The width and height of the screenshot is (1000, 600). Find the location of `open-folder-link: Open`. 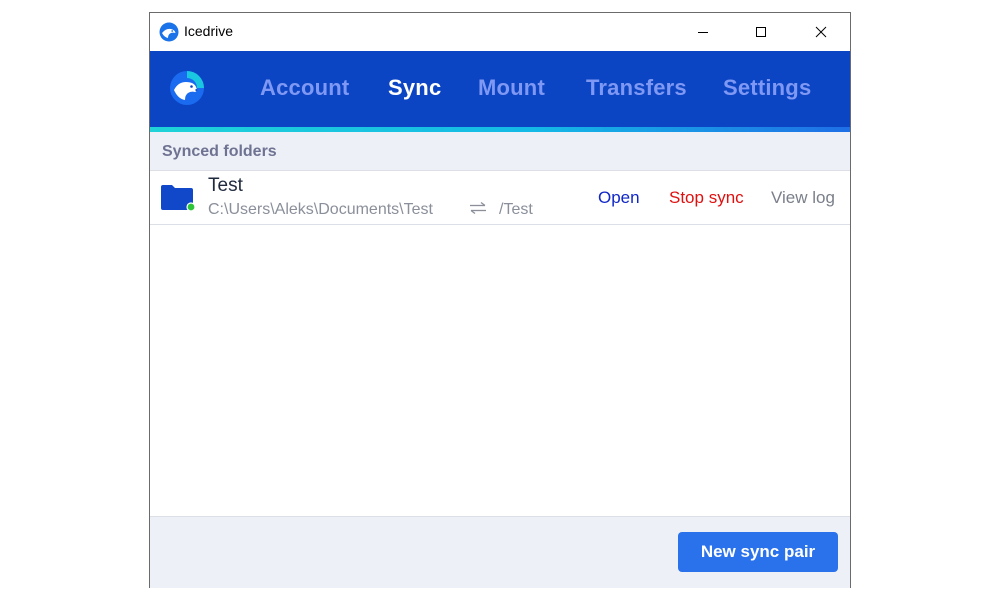

open-folder-link: Open is located at coordinates (619, 198).